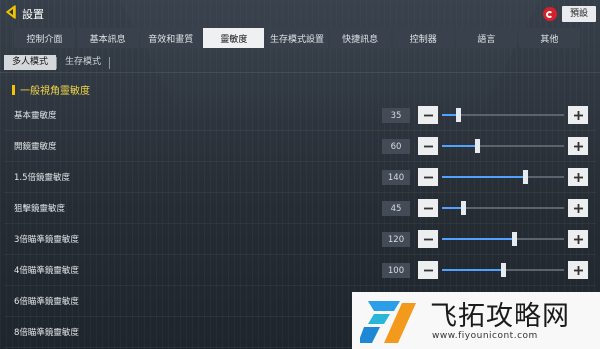  What do you see at coordinates (40, 209) in the screenshot?
I see `setting-label: 狙擊鏡靈敏度` at bounding box center [40, 209].